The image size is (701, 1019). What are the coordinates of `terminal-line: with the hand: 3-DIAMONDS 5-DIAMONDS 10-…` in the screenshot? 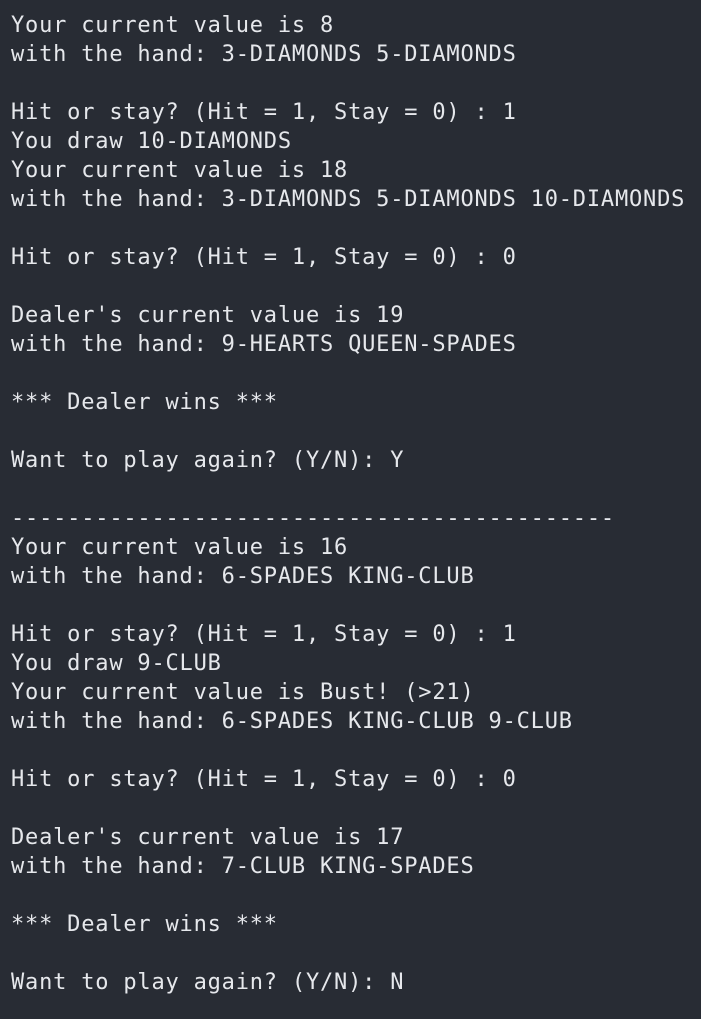 It's located at (348, 199).